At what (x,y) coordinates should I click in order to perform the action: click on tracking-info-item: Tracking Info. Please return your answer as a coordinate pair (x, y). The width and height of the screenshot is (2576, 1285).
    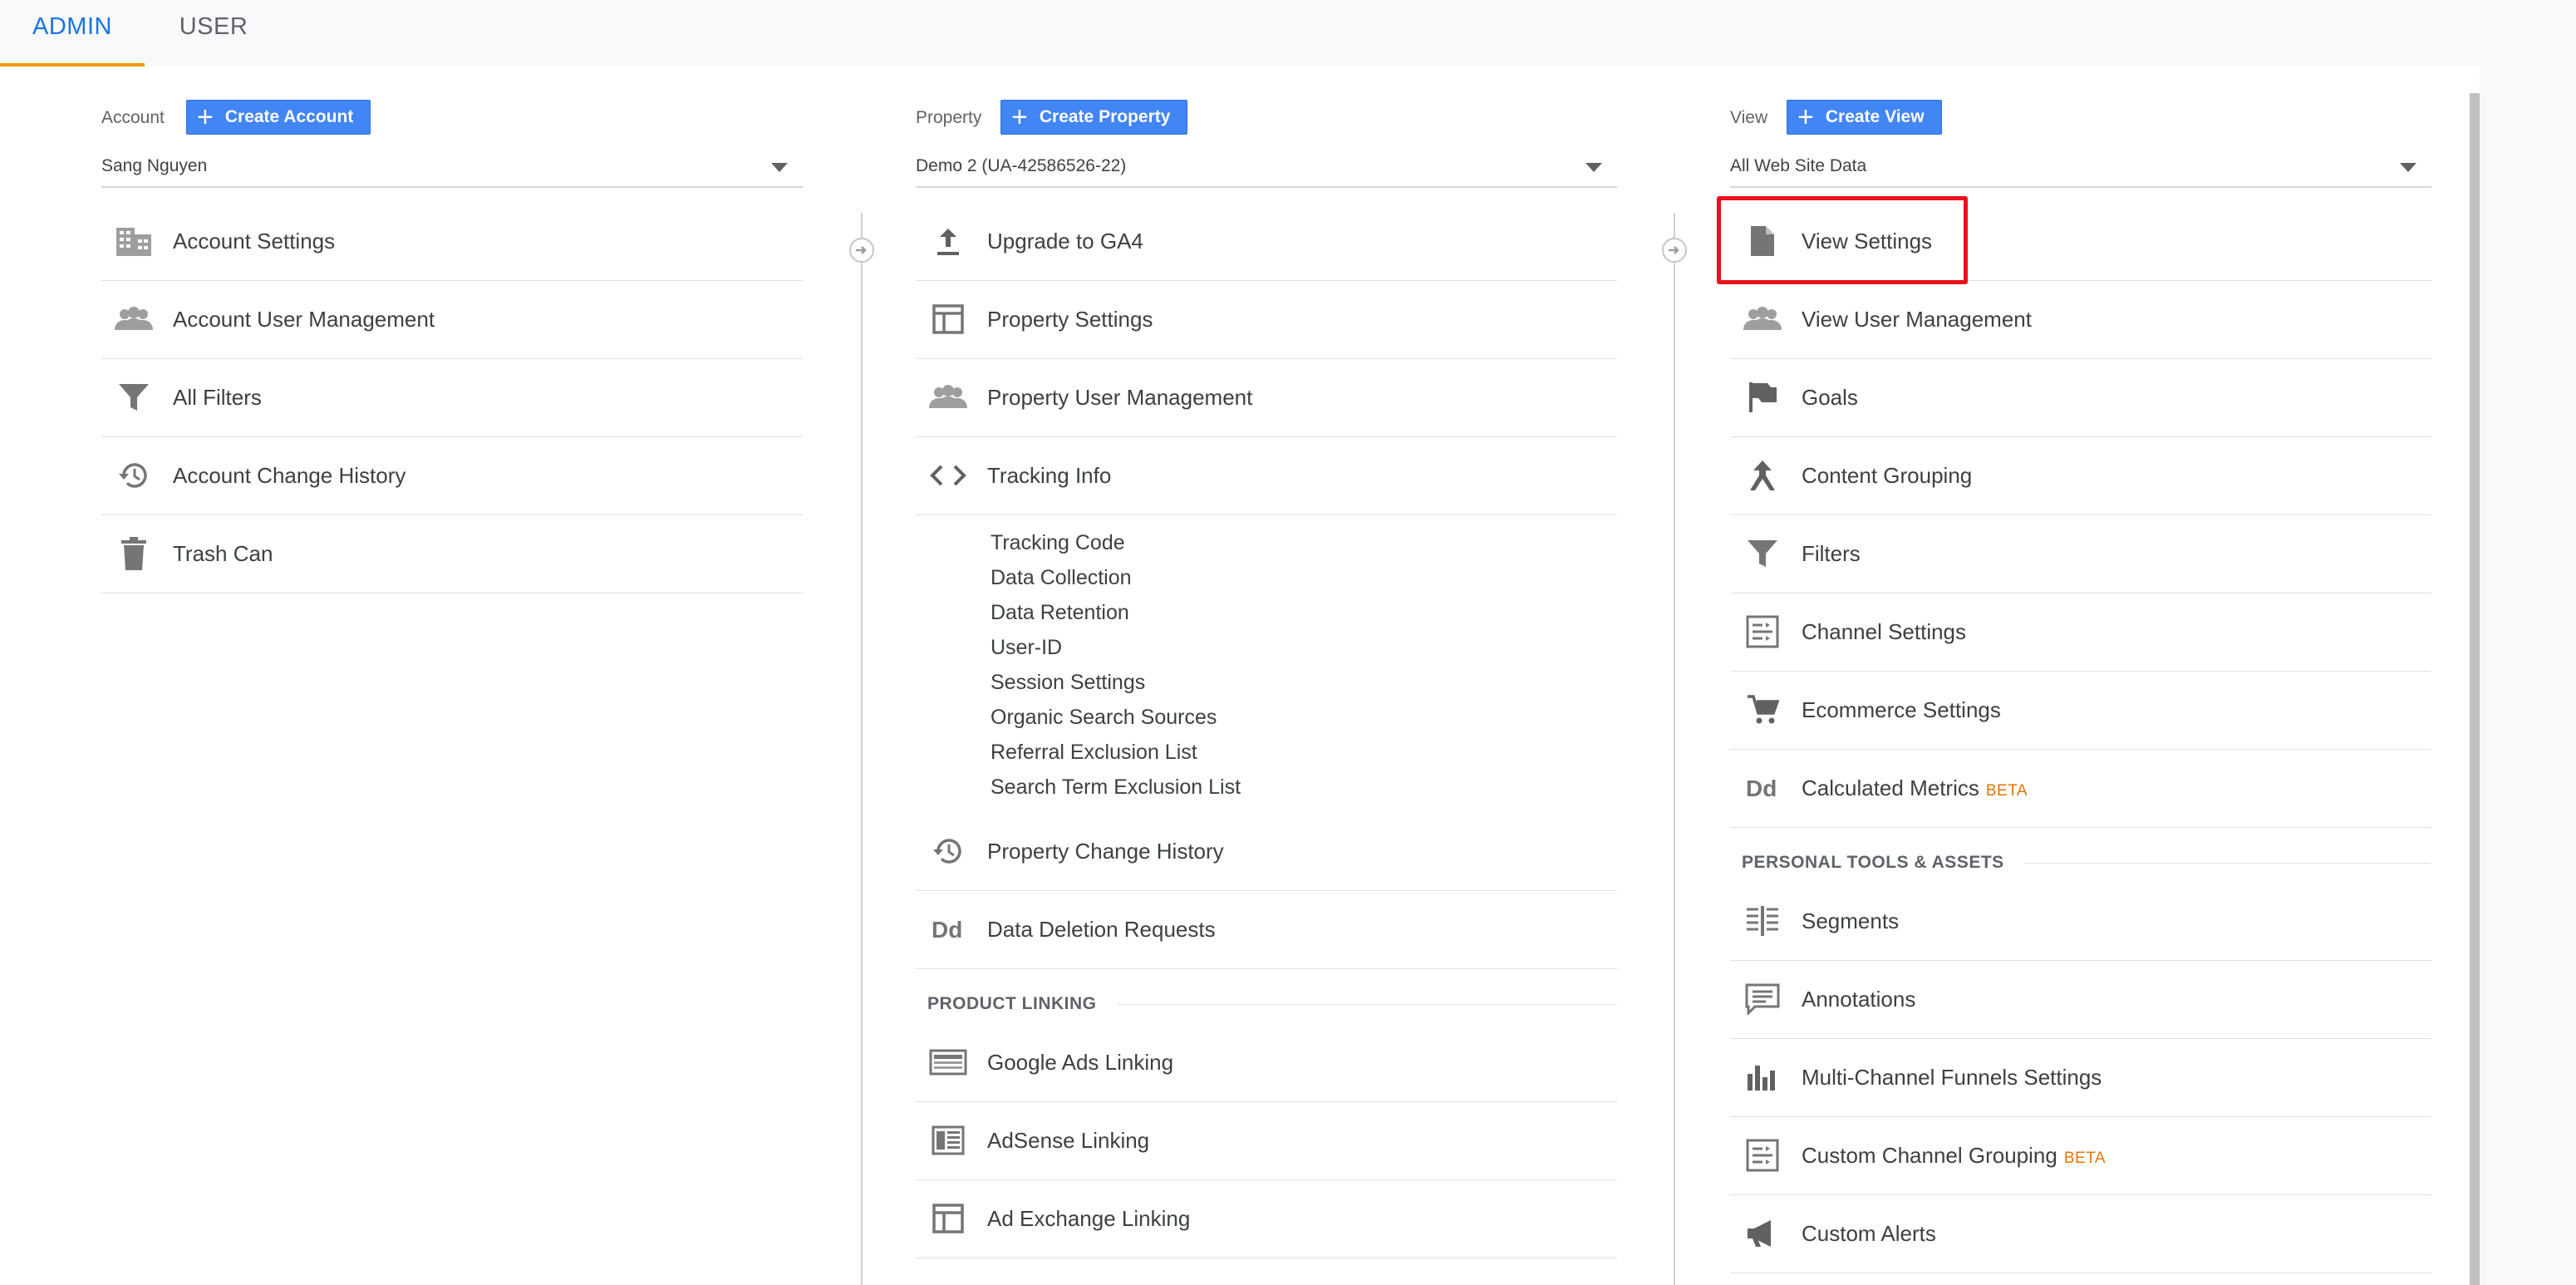
    Looking at the image, I should click on (1266, 476).